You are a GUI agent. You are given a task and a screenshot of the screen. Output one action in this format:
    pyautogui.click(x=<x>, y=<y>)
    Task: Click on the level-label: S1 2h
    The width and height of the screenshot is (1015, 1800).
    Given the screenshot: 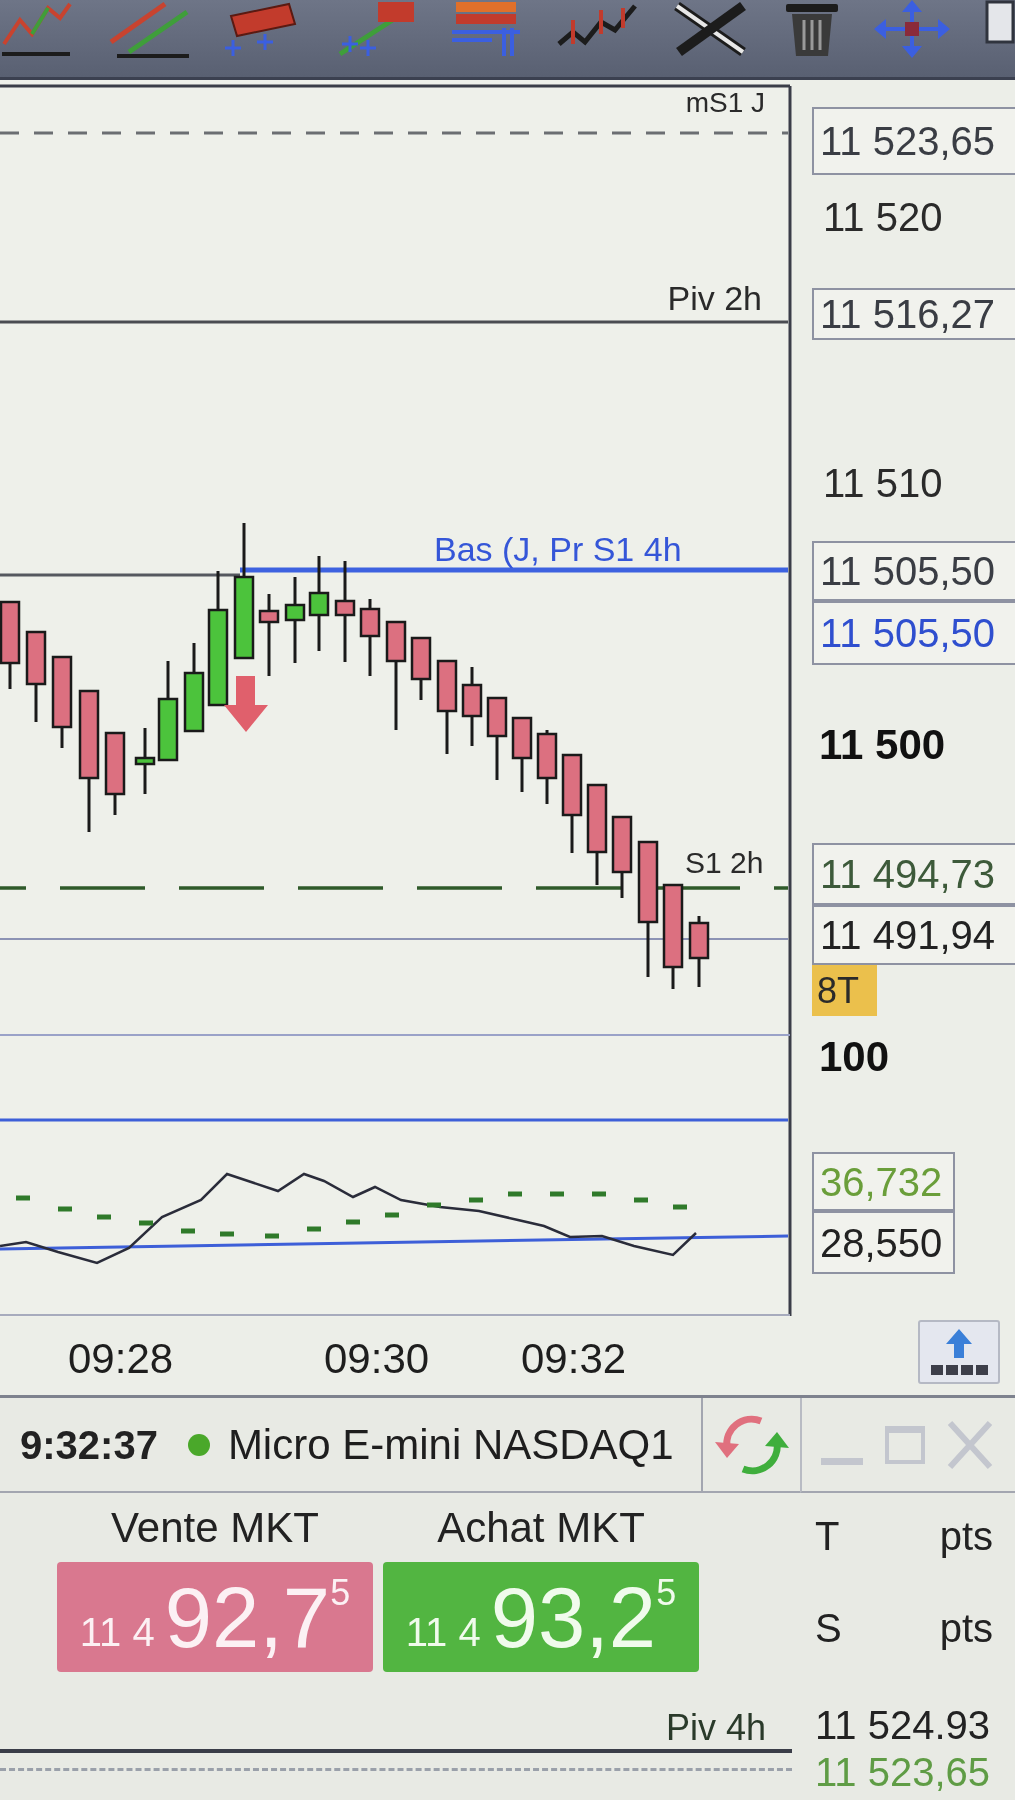 What is the action you would take?
    pyautogui.click(x=724, y=863)
    